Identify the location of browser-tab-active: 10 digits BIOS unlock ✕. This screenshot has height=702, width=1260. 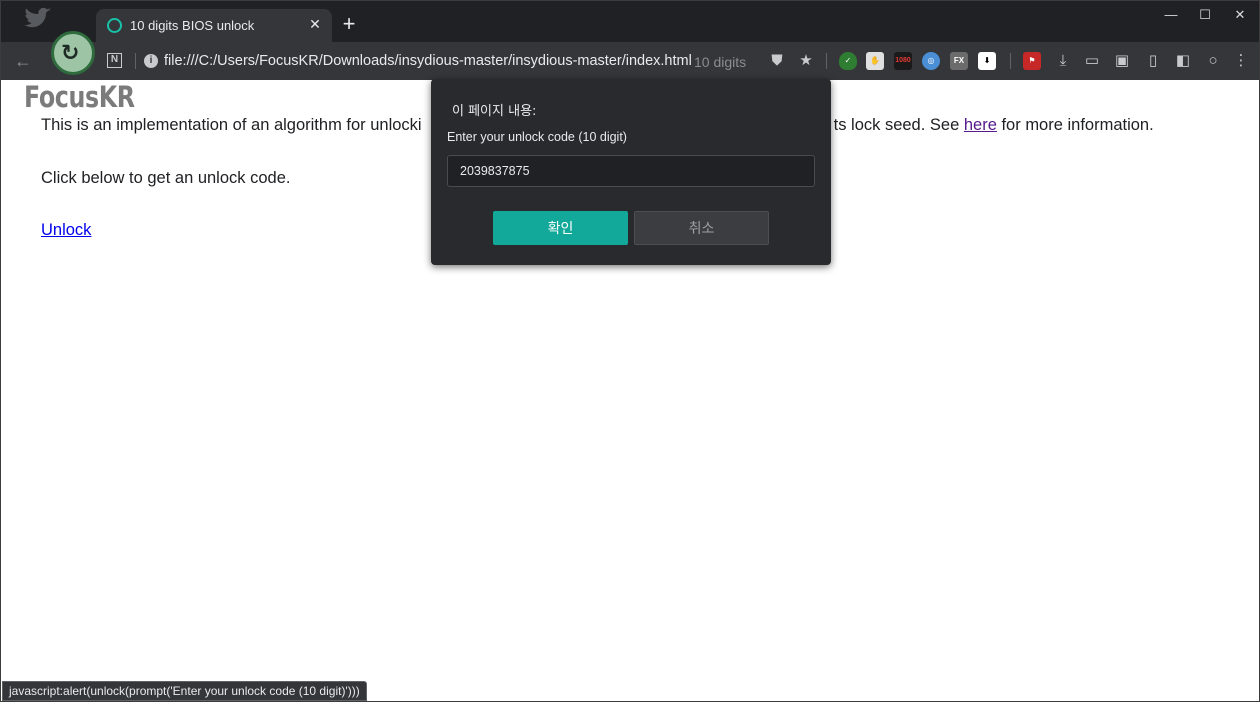
(214, 25).